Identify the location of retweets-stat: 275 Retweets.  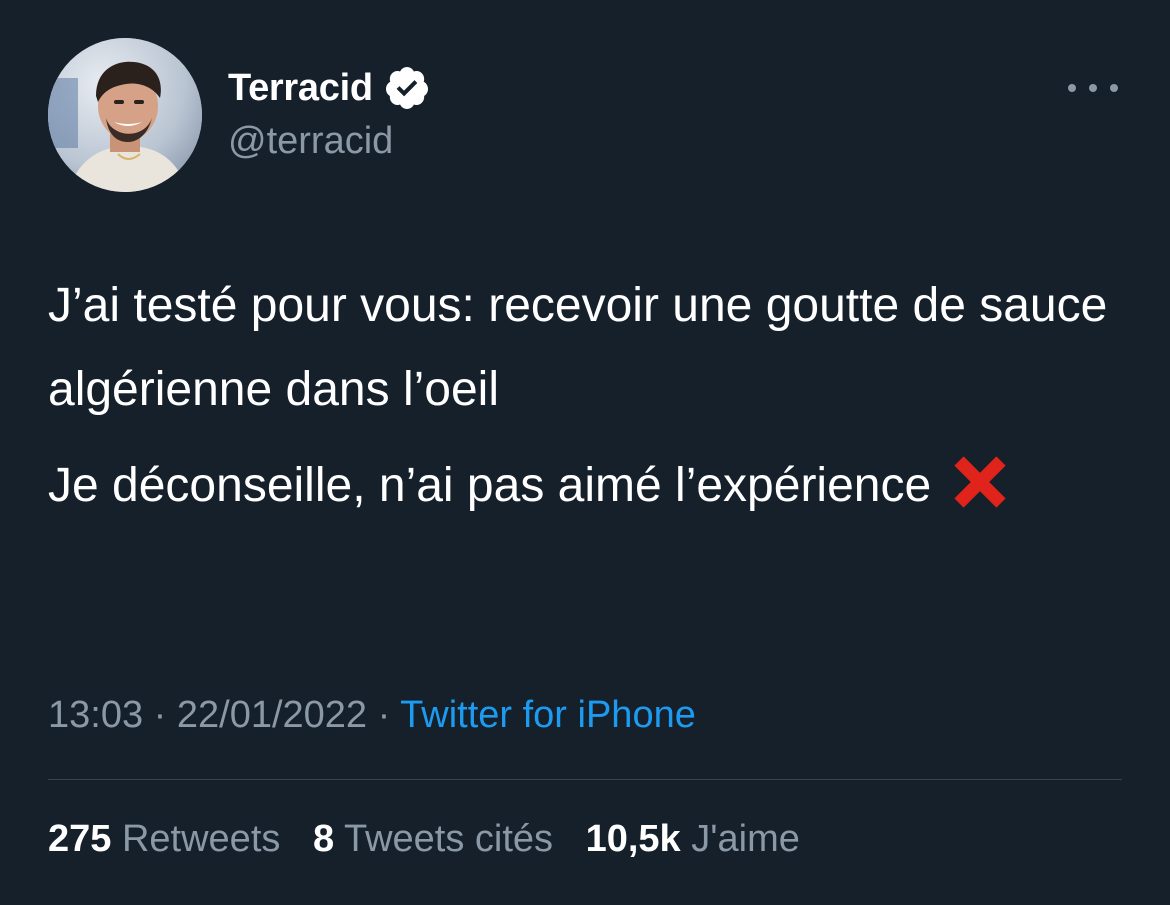
(164, 839).